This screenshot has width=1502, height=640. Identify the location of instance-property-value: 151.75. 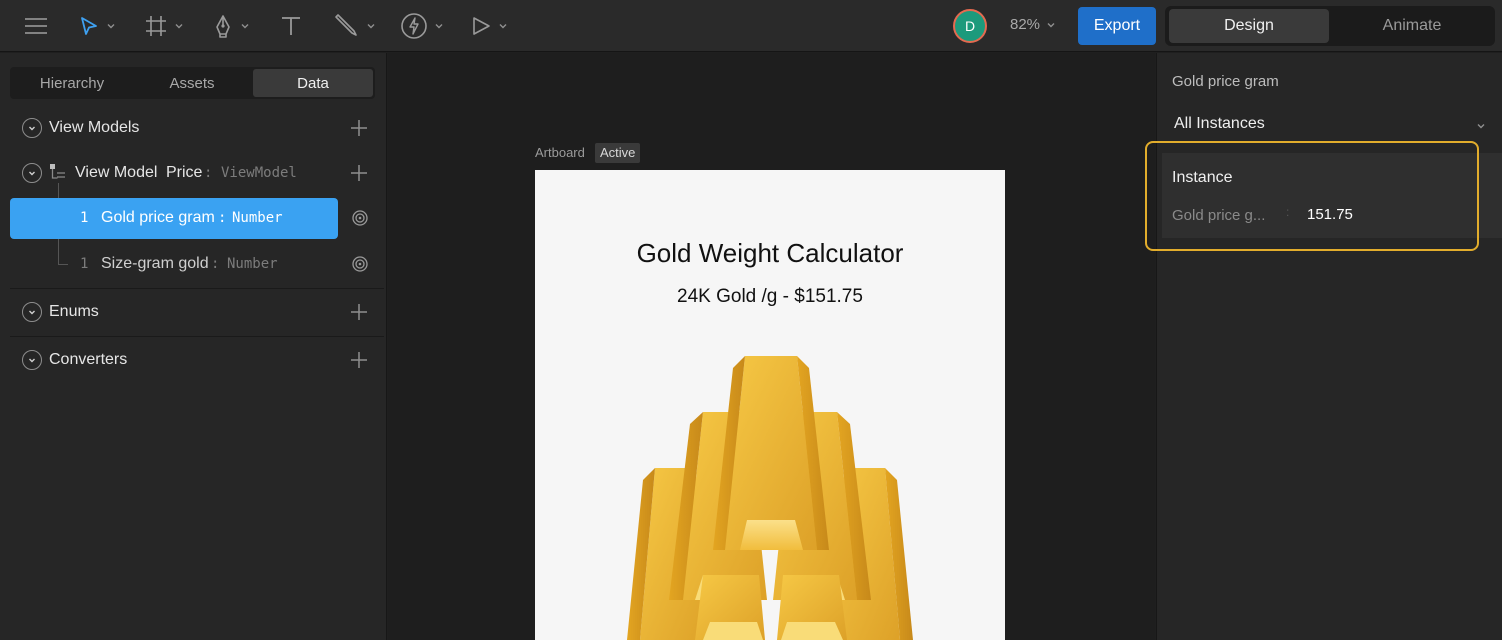
(1330, 214).